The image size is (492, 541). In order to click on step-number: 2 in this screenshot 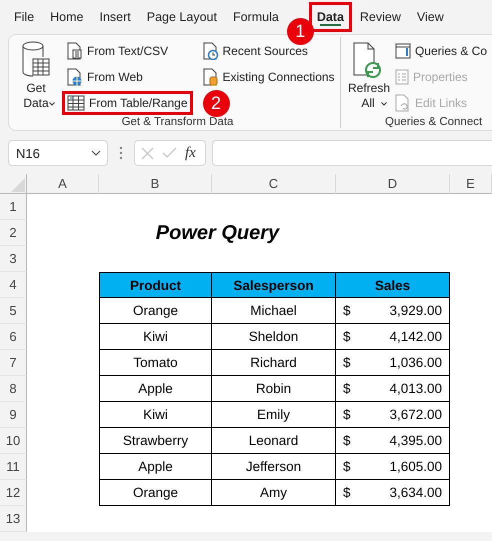, I will do `click(216, 103)`.